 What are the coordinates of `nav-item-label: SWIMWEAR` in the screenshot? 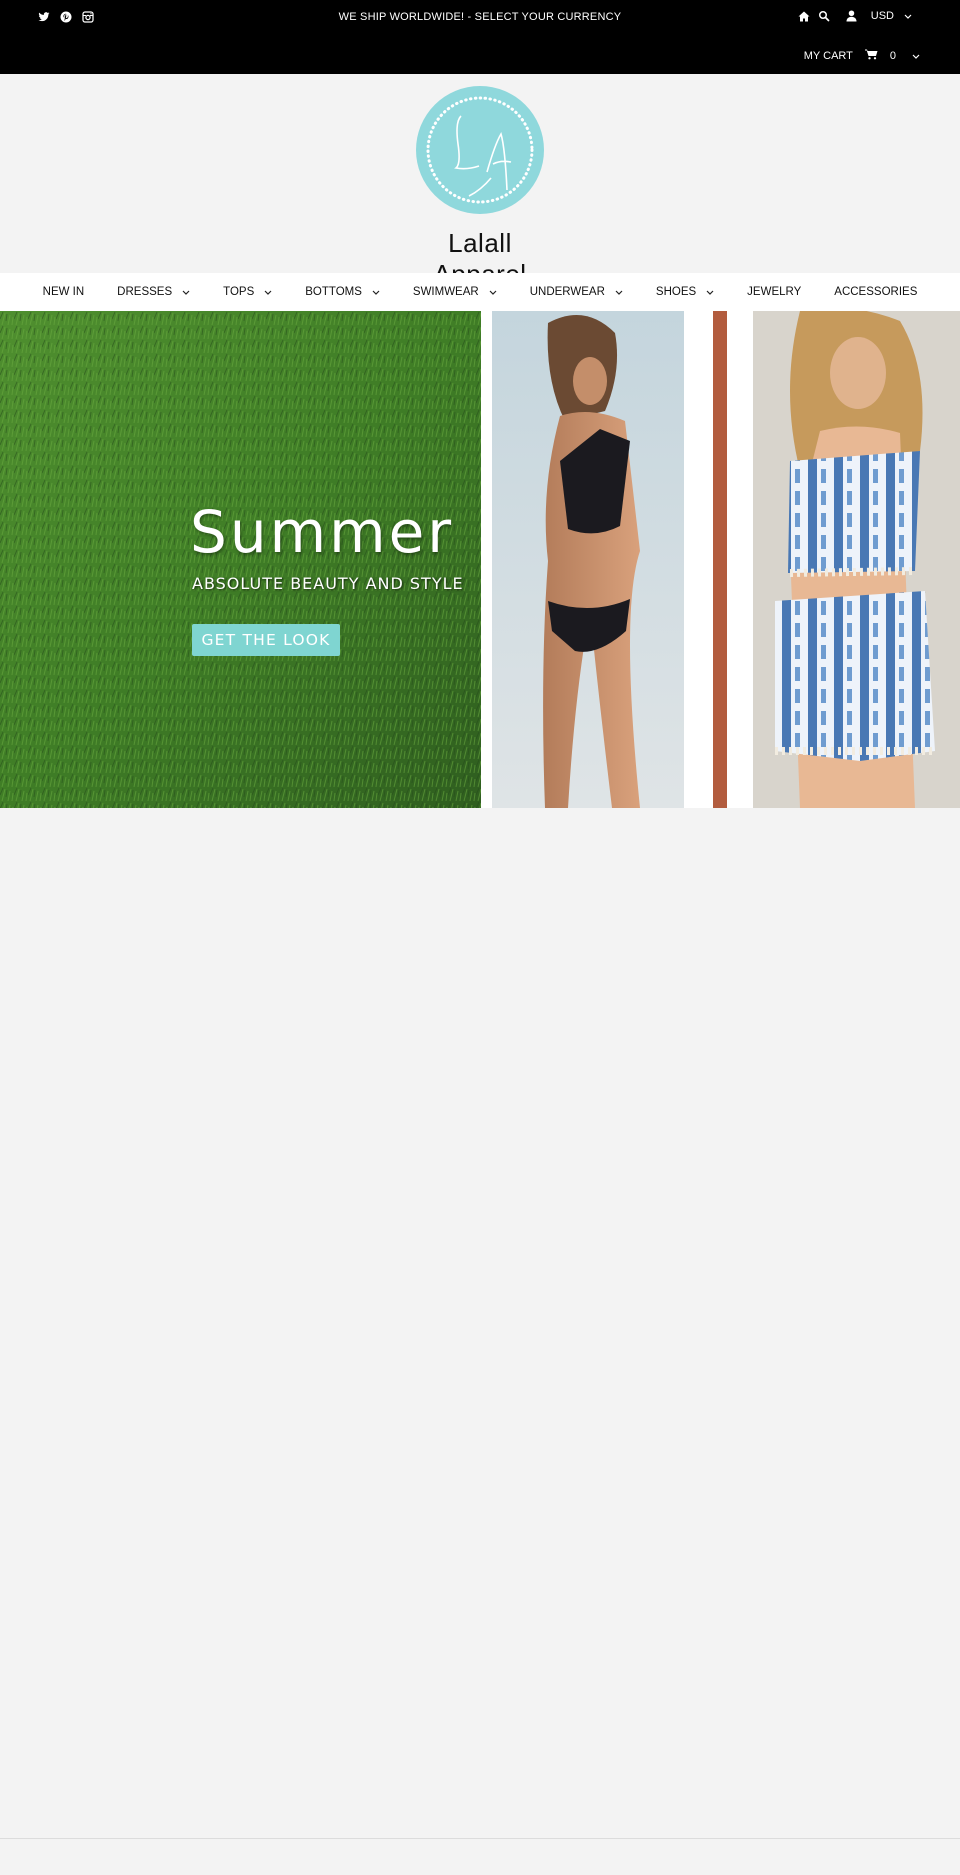 It's located at (445, 292).